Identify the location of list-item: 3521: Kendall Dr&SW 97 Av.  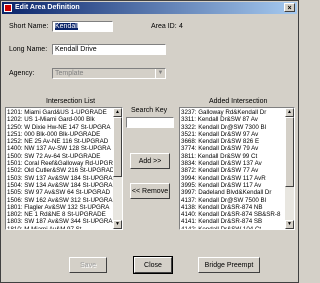
(233, 134).